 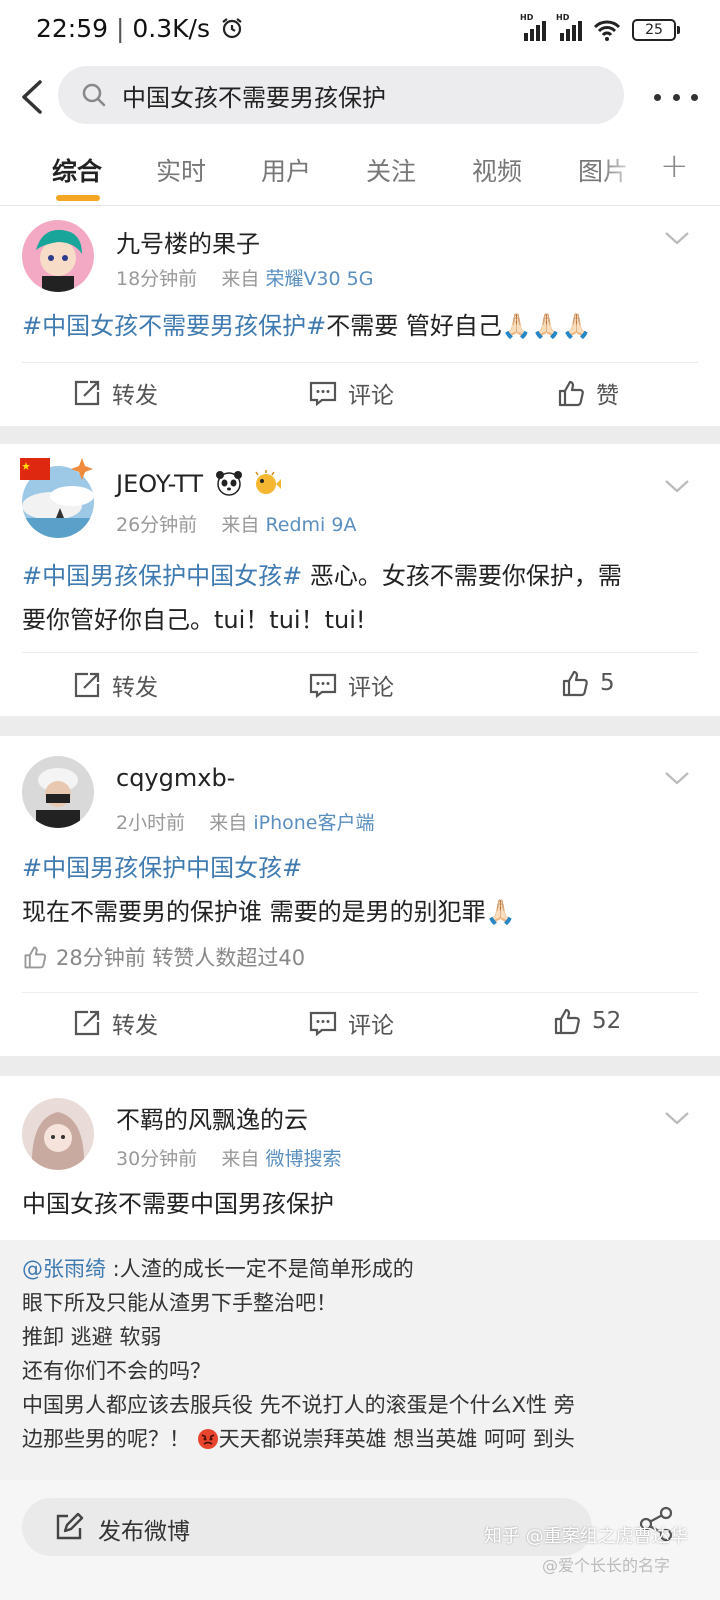 What do you see at coordinates (569, 27) in the screenshot?
I see `signal-2-icon: HD` at bounding box center [569, 27].